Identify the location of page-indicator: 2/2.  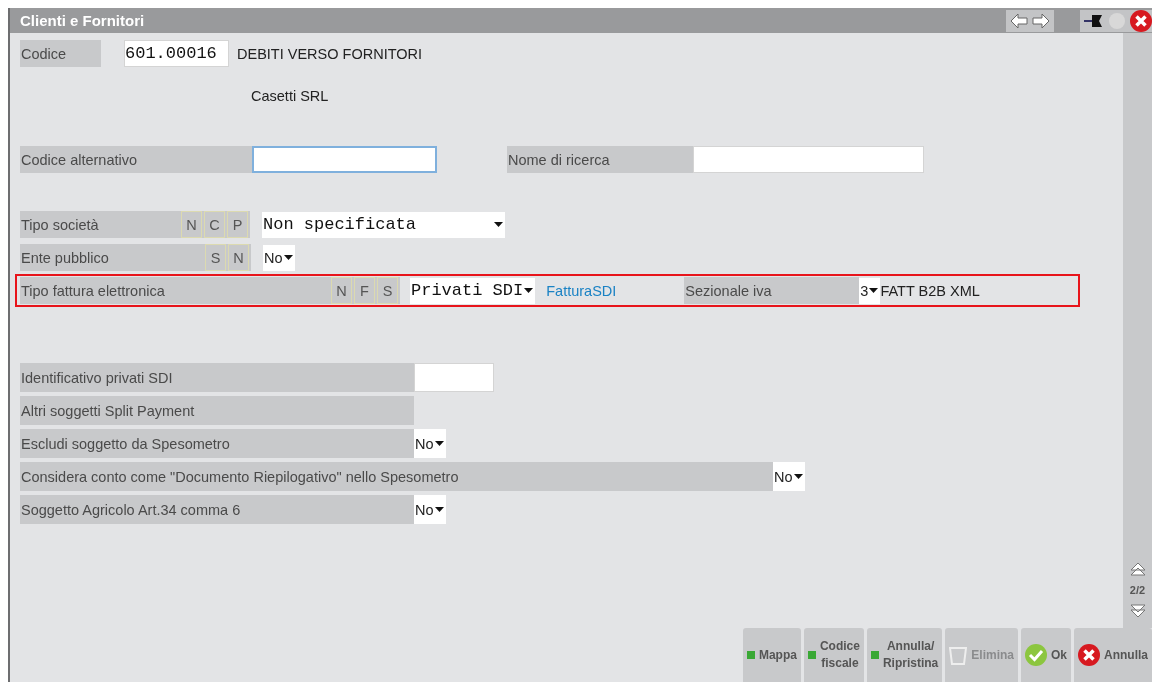
(1137, 590).